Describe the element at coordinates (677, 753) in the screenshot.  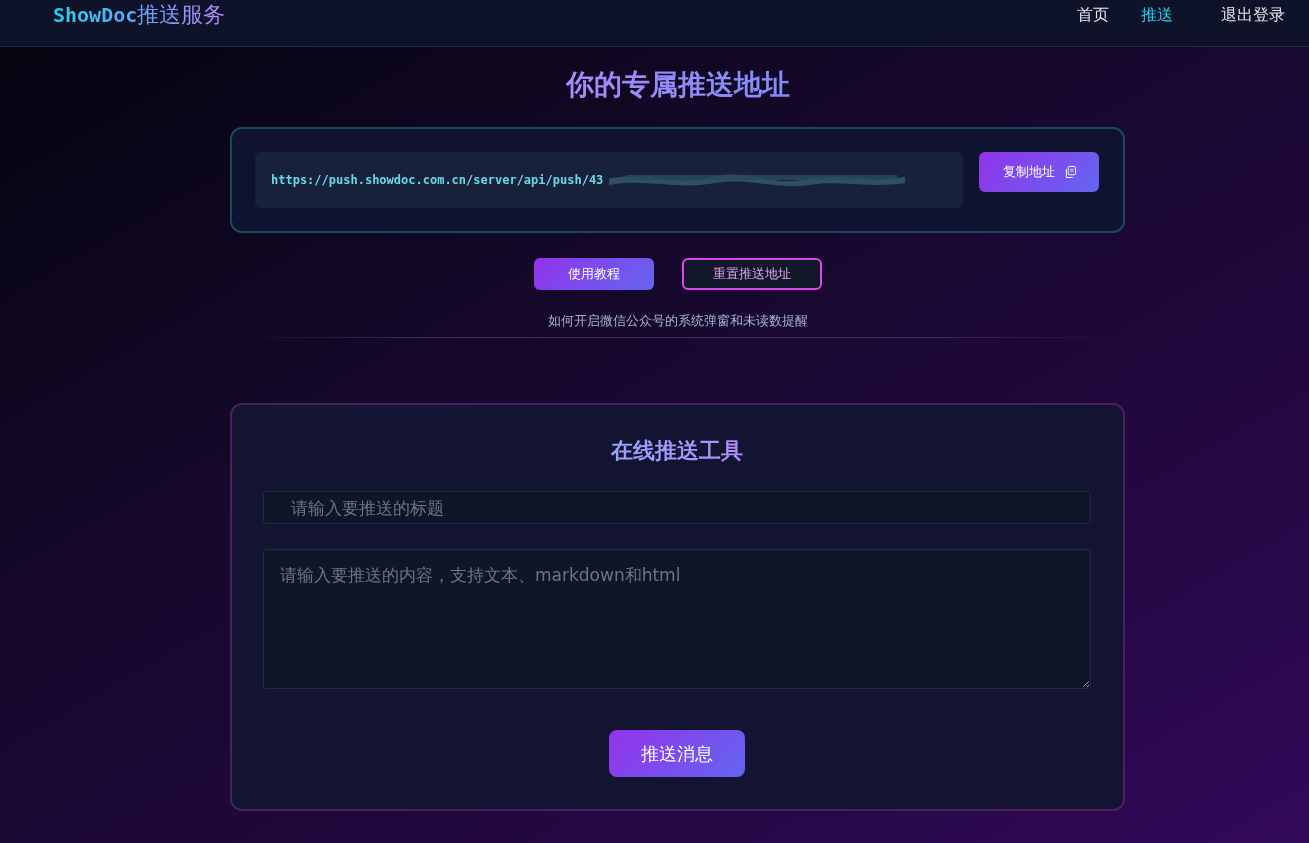
I see `push-message-button: 推送消息` at that location.